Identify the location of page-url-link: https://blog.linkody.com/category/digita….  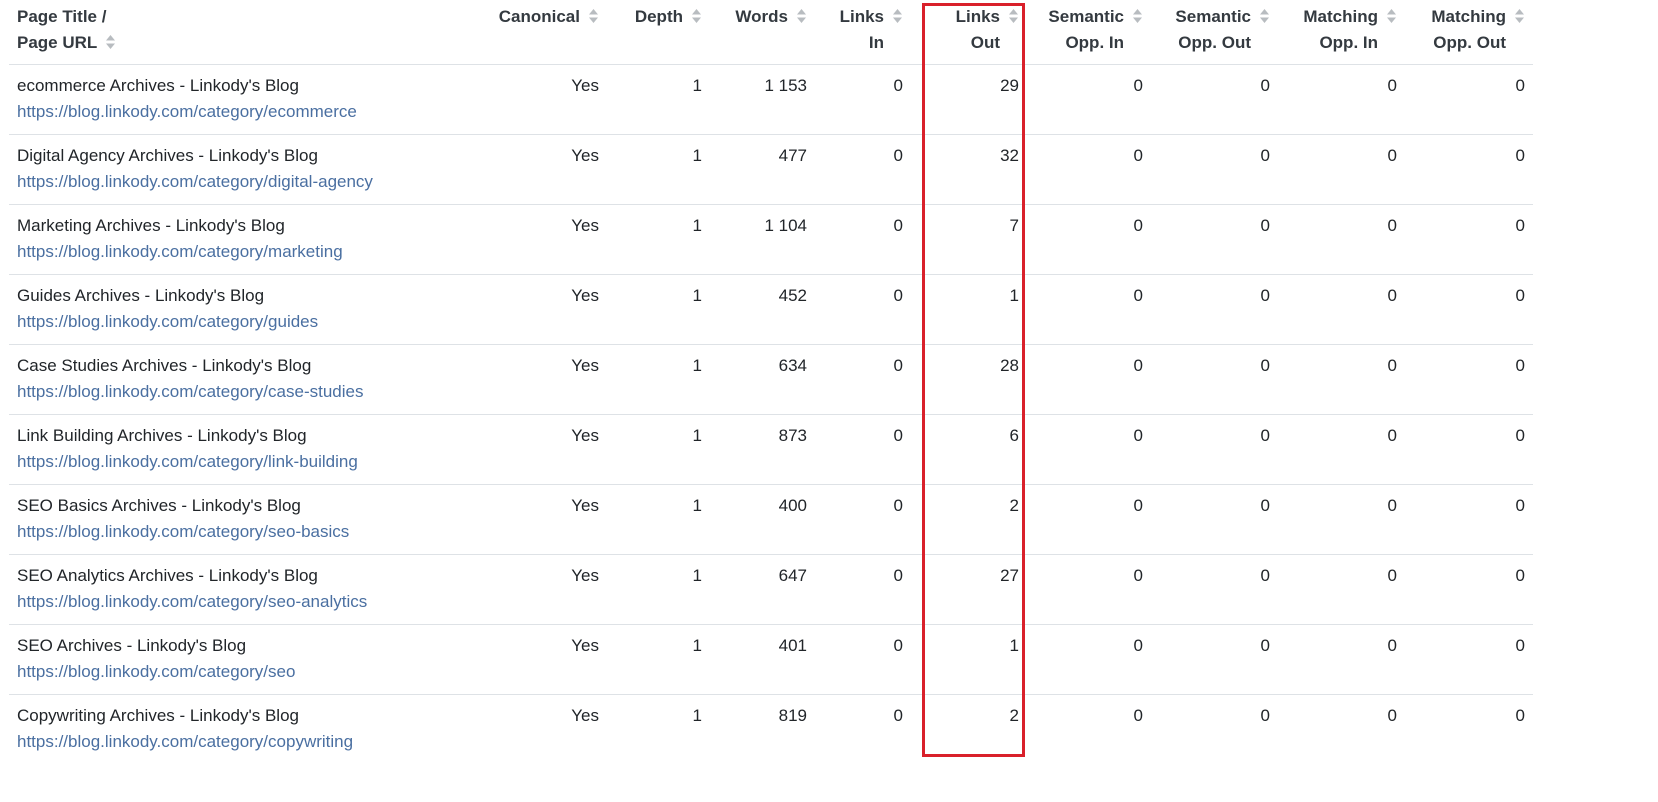
(244, 182).